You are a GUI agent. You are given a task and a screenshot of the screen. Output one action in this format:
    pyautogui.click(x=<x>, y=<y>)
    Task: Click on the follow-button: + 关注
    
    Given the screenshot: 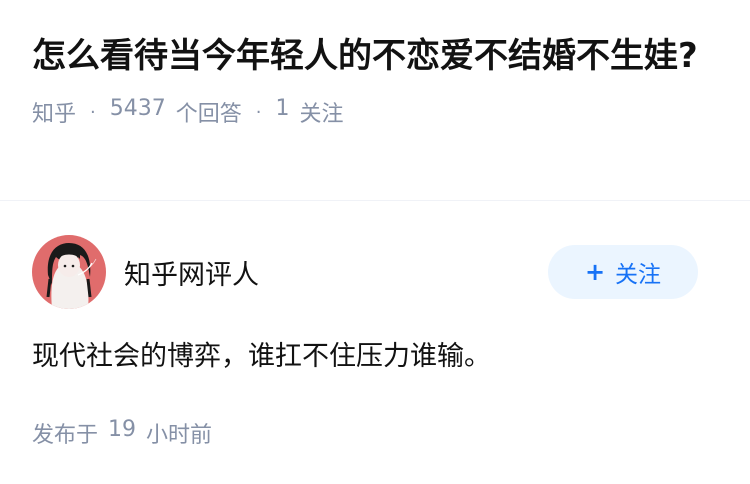 What is the action you would take?
    pyautogui.click(x=623, y=272)
    